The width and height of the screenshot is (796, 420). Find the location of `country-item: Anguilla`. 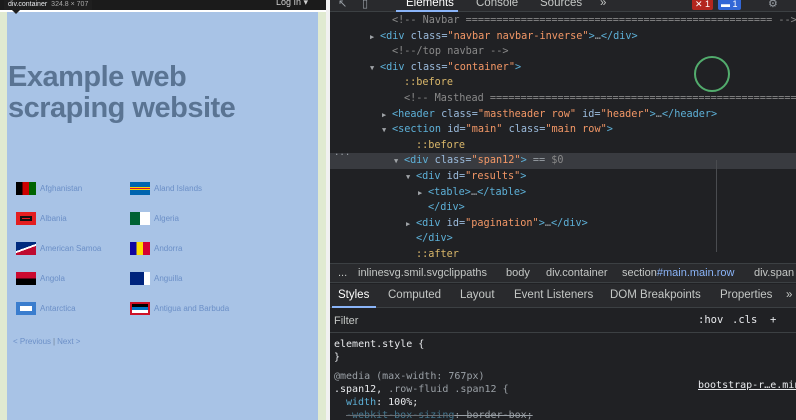

country-item: Anguilla is located at coordinates (156, 278).